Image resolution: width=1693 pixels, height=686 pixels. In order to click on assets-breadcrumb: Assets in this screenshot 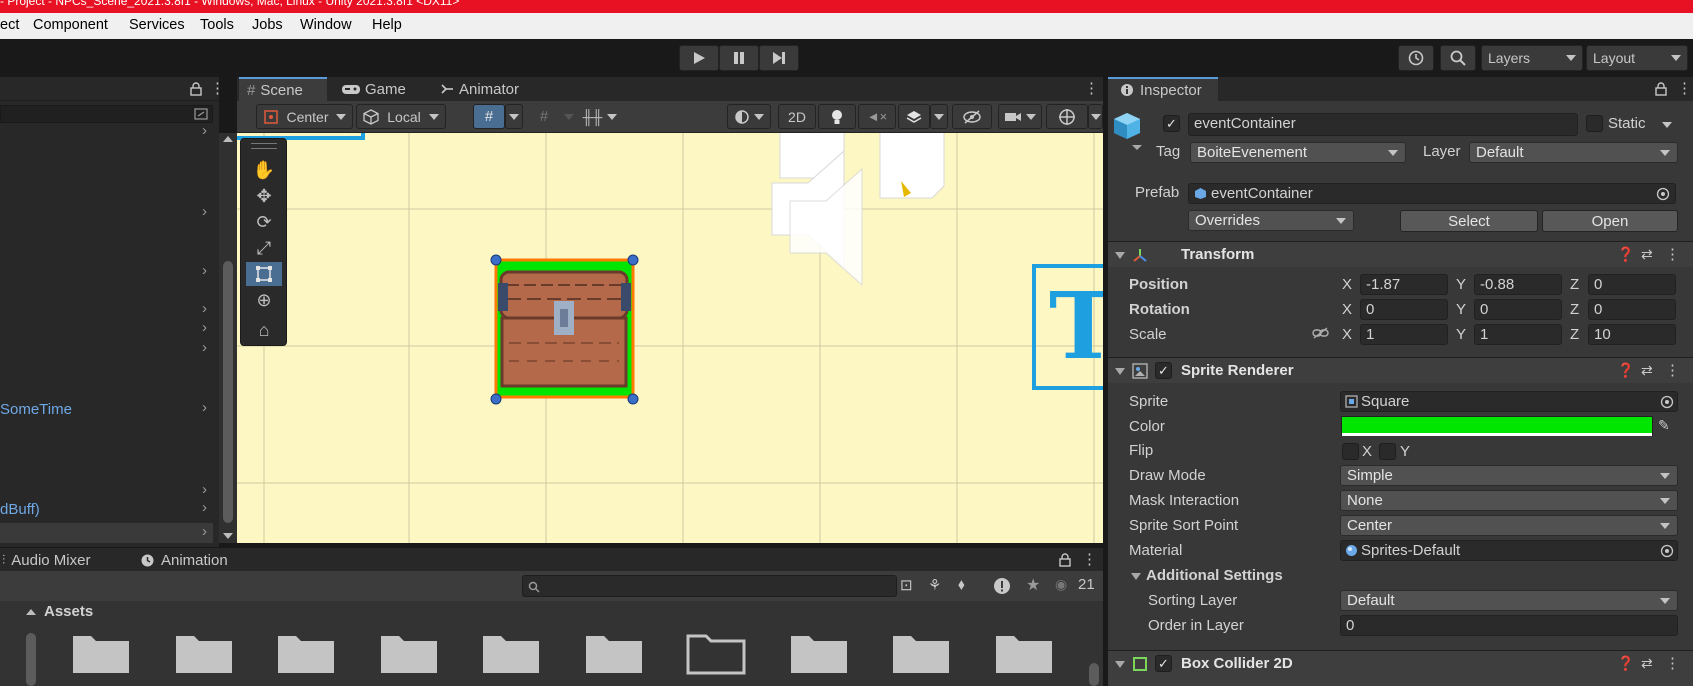, I will do `click(68, 611)`.